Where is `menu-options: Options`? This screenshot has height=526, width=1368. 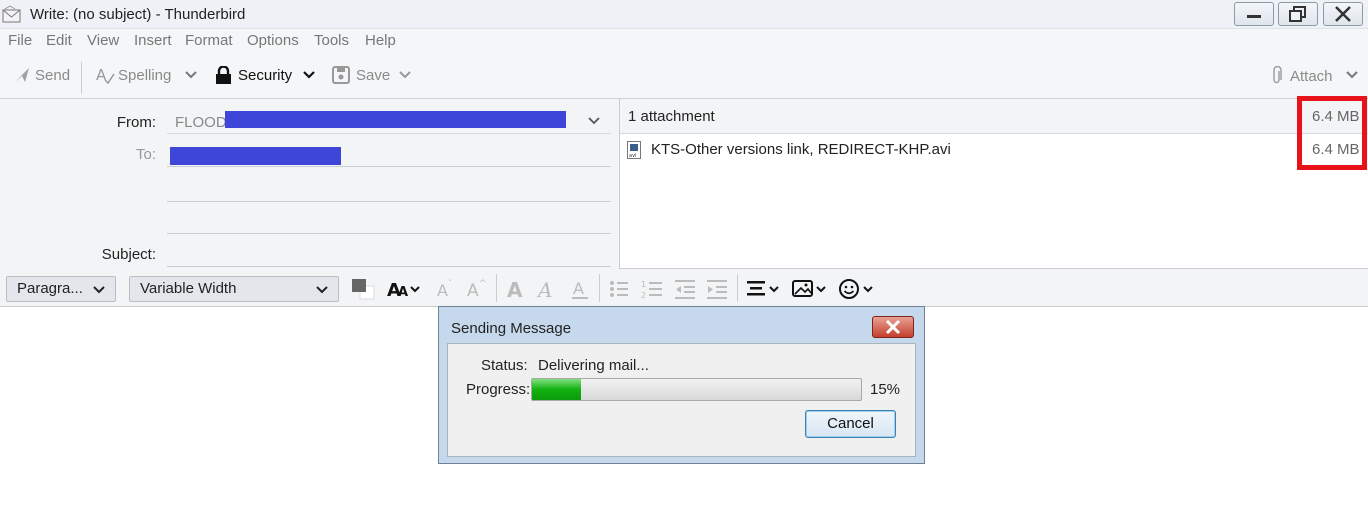
menu-options: Options is located at coordinates (273, 40).